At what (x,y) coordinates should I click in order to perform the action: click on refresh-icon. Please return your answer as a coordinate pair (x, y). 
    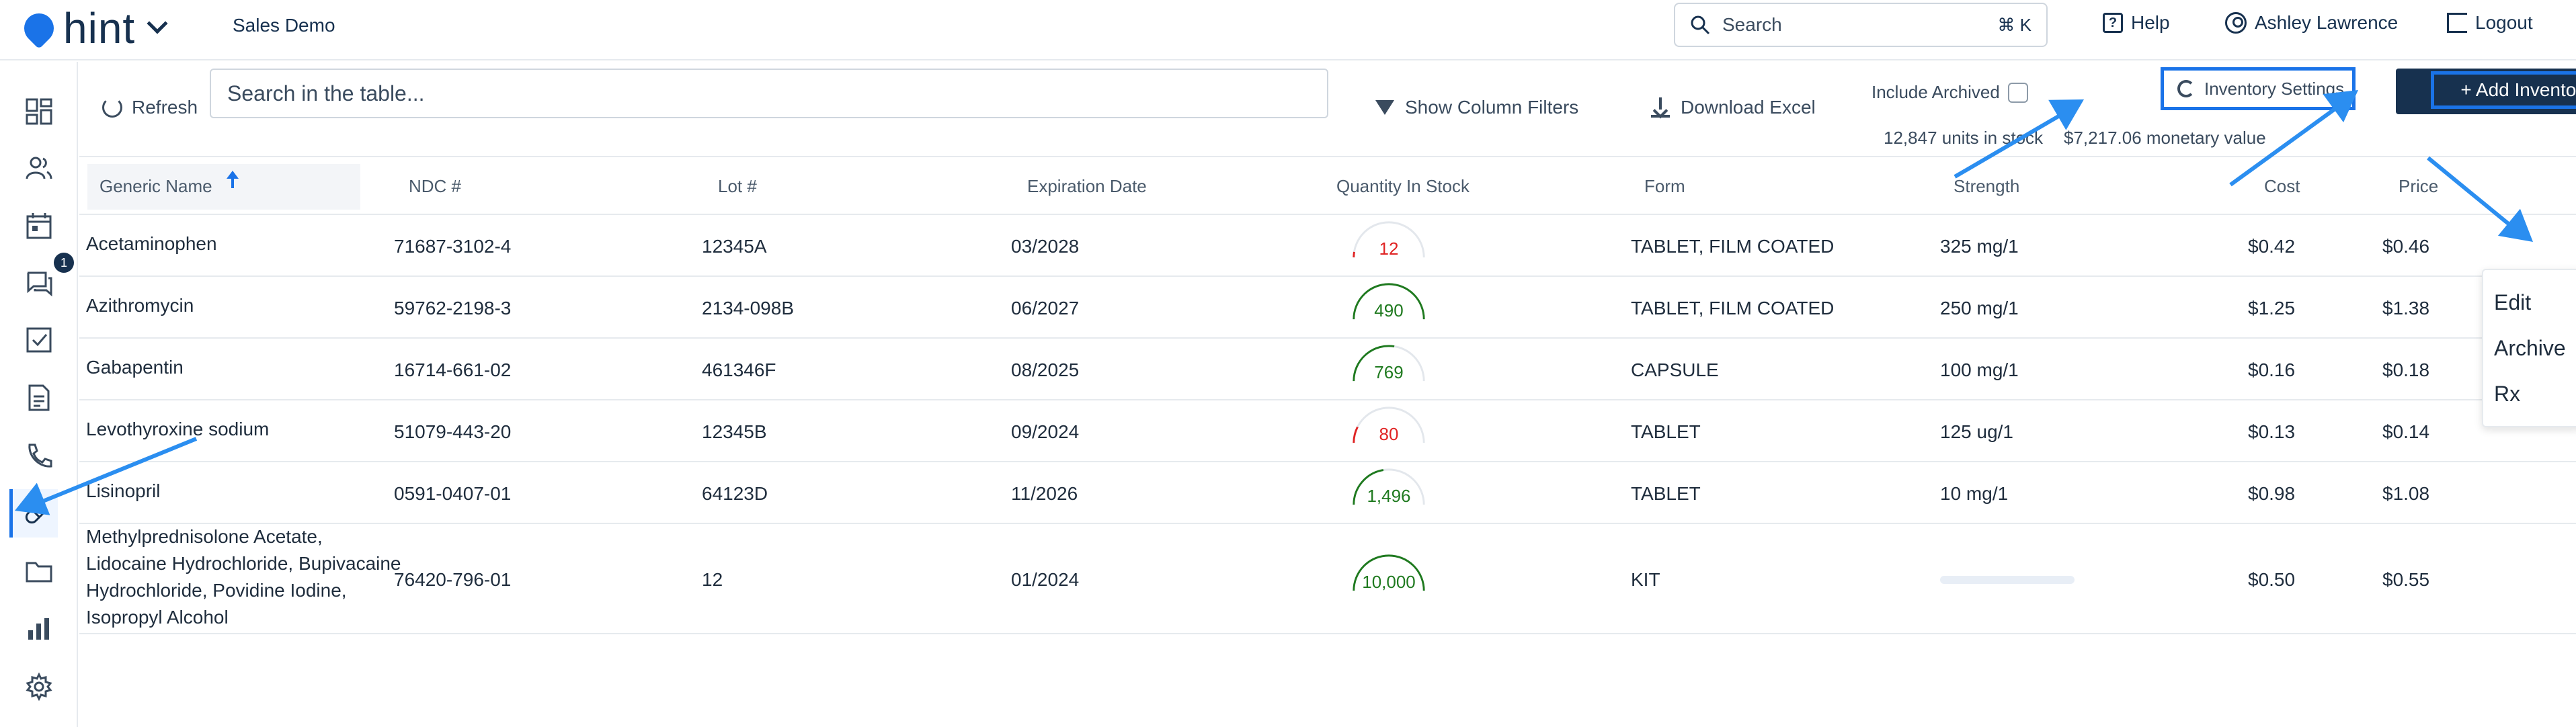
    Looking at the image, I should click on (112, 107).